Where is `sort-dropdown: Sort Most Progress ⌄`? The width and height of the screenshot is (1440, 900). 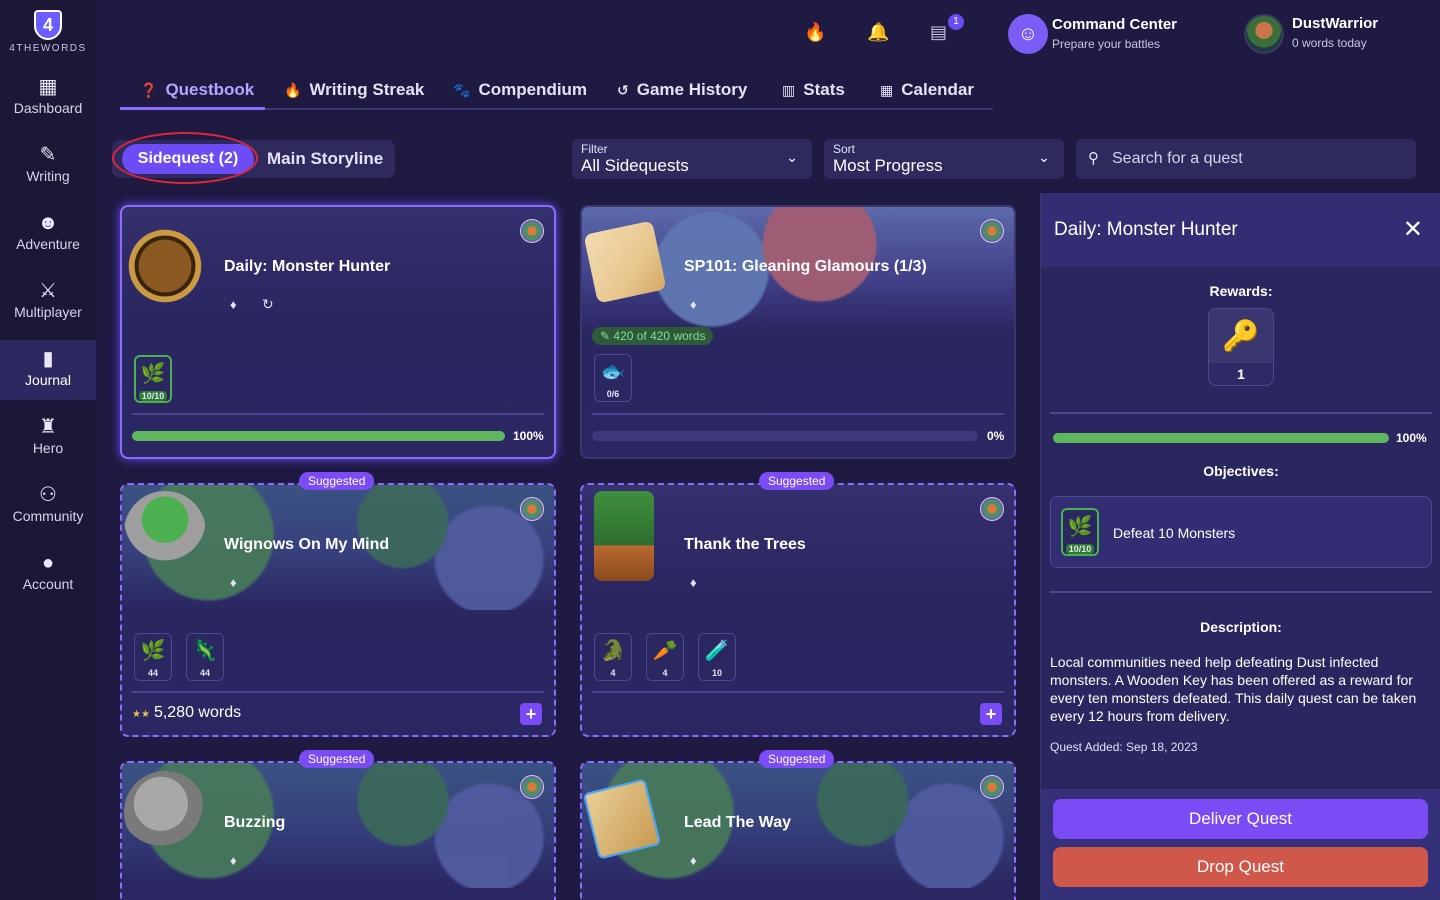
sort-dropdown: Sort Most Progress ⌄ is located at coordinates (944, 159).